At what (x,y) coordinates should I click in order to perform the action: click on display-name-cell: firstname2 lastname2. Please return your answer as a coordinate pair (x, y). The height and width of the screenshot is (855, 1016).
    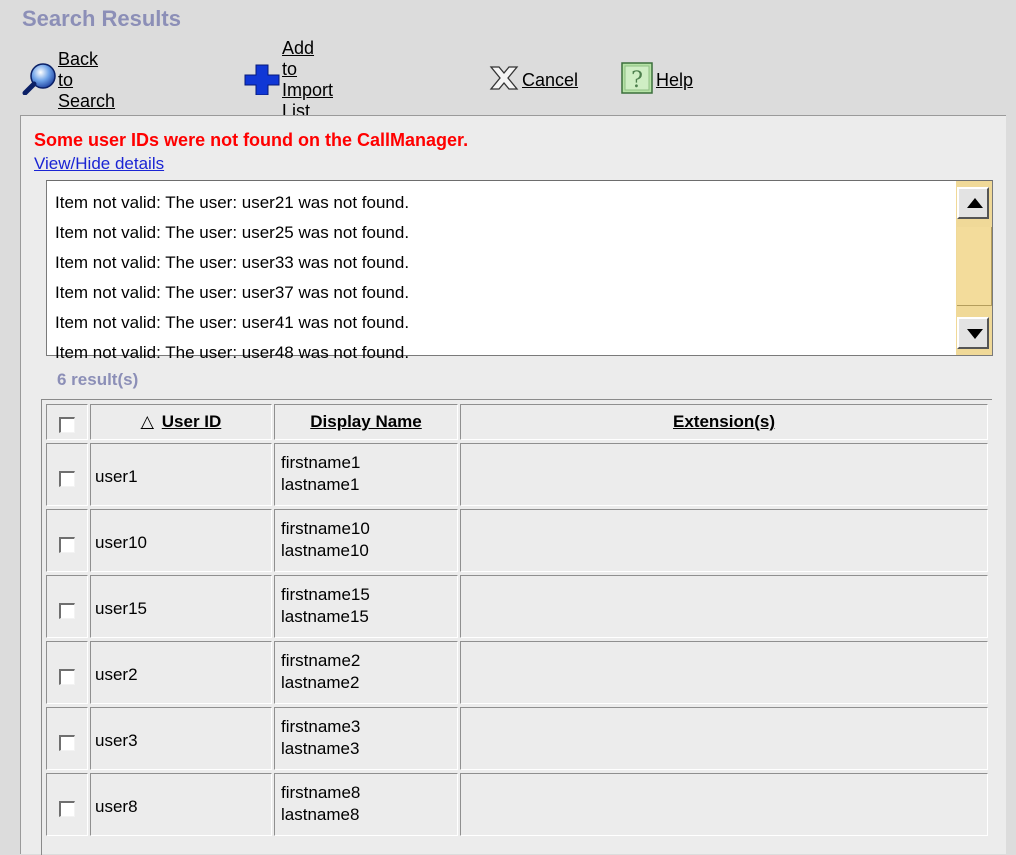
    Looking at the image, I should click on (366, 672).